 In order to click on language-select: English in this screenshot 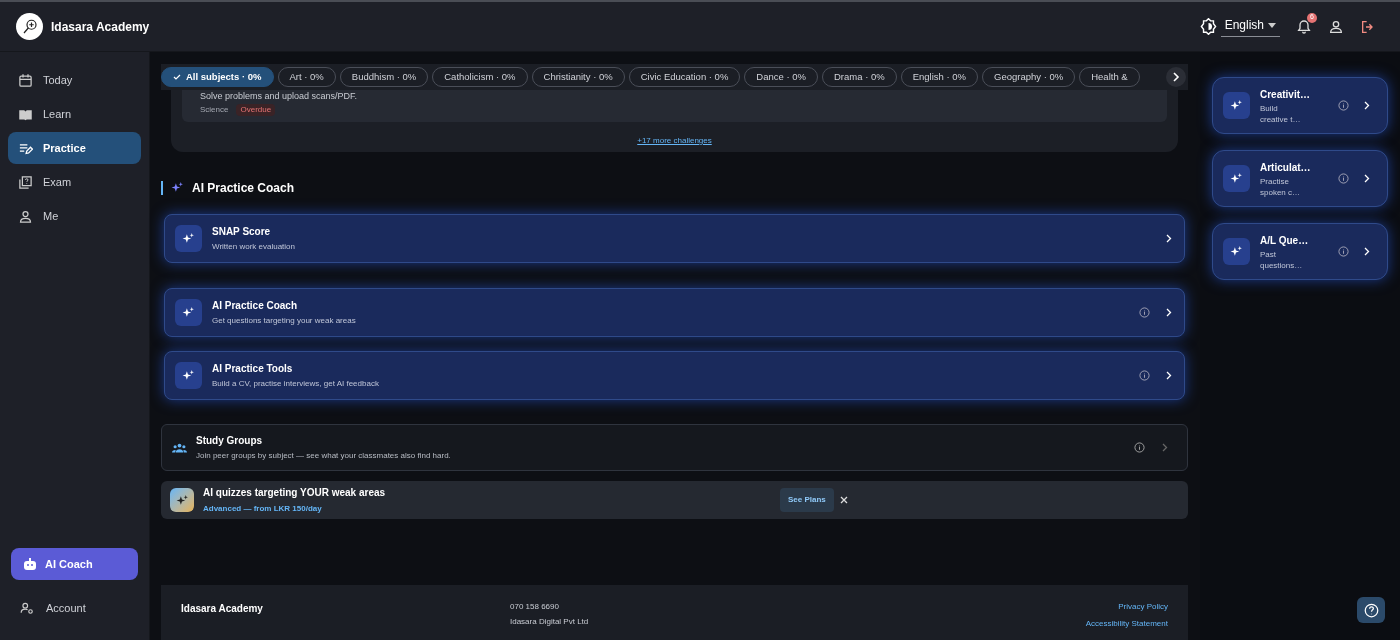, I will do `click(1250, 26)`.